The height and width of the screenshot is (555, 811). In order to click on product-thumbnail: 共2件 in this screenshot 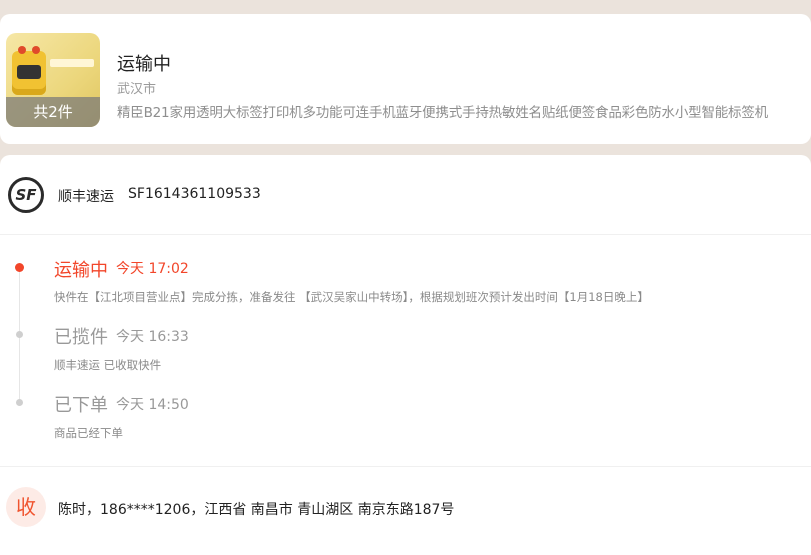, I will do `click(53, 80)`.